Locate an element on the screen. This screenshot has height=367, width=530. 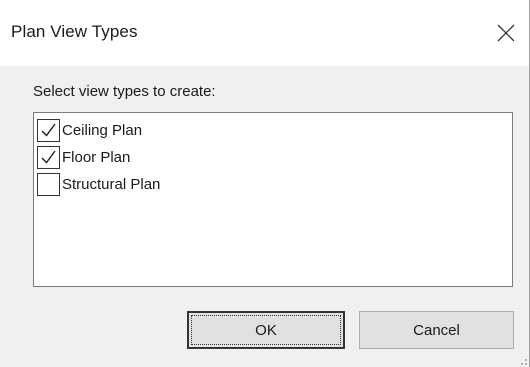
ok-button: OK is located at coordinates (266, 330).